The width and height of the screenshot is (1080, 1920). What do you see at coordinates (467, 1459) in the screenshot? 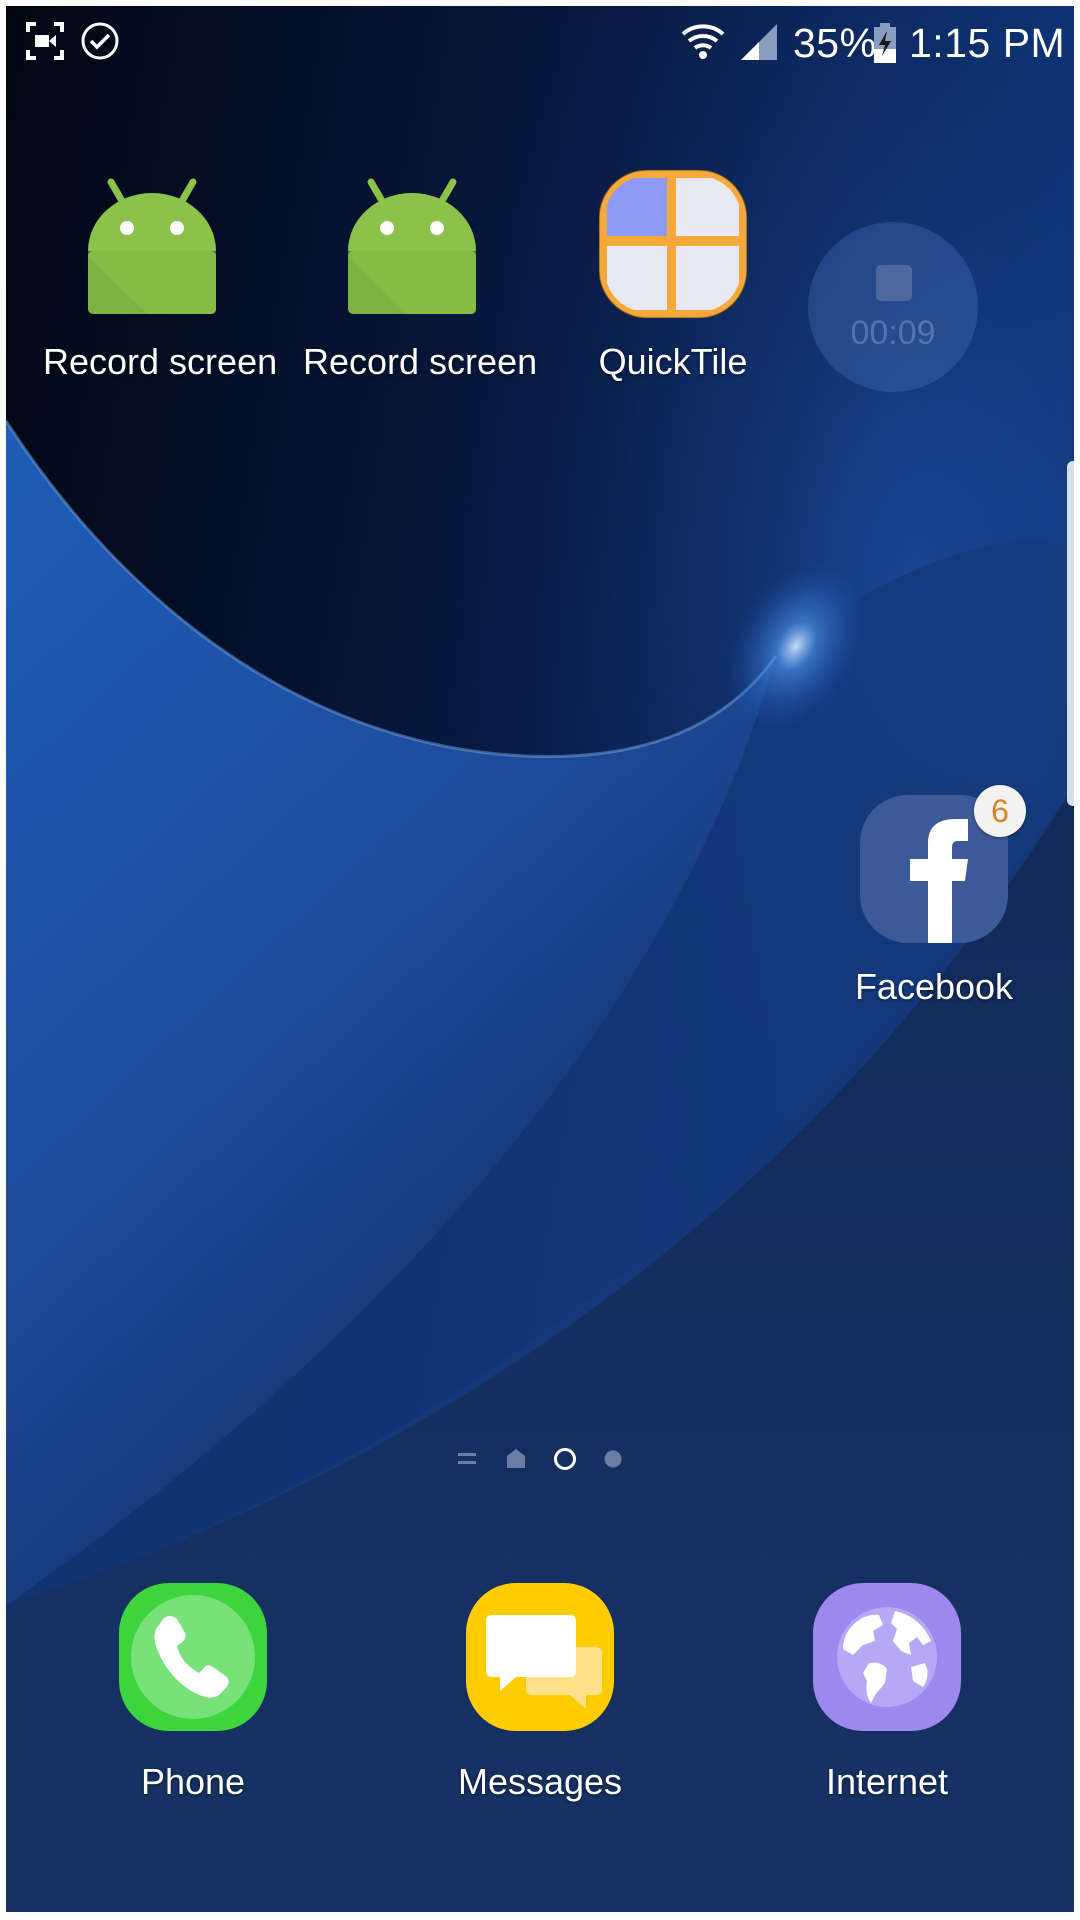
I see `apps-menu-indicator-icon` at bounding box center [467, 1459].